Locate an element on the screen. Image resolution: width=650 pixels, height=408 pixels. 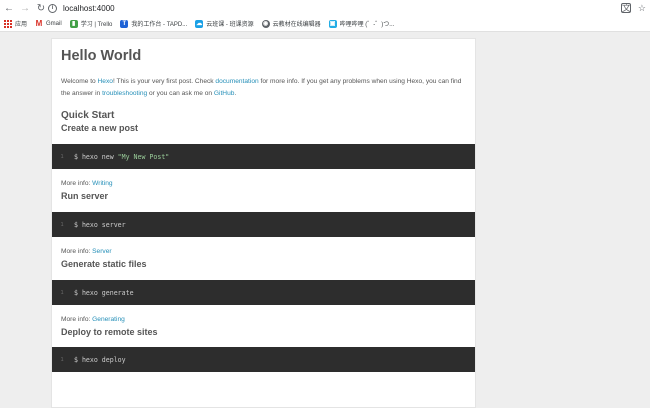
reload-icon: ↻ is located at coordinates (41, 8).